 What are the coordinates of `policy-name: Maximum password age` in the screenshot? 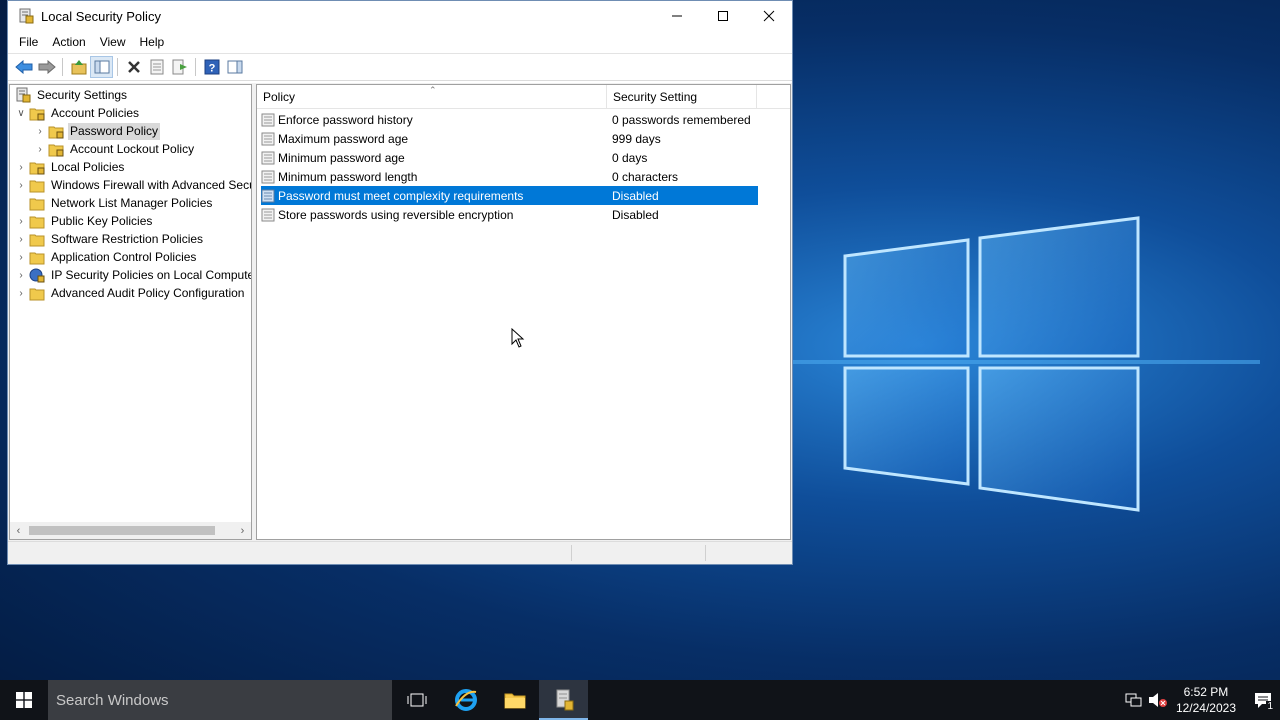 It's located at (343, 138).